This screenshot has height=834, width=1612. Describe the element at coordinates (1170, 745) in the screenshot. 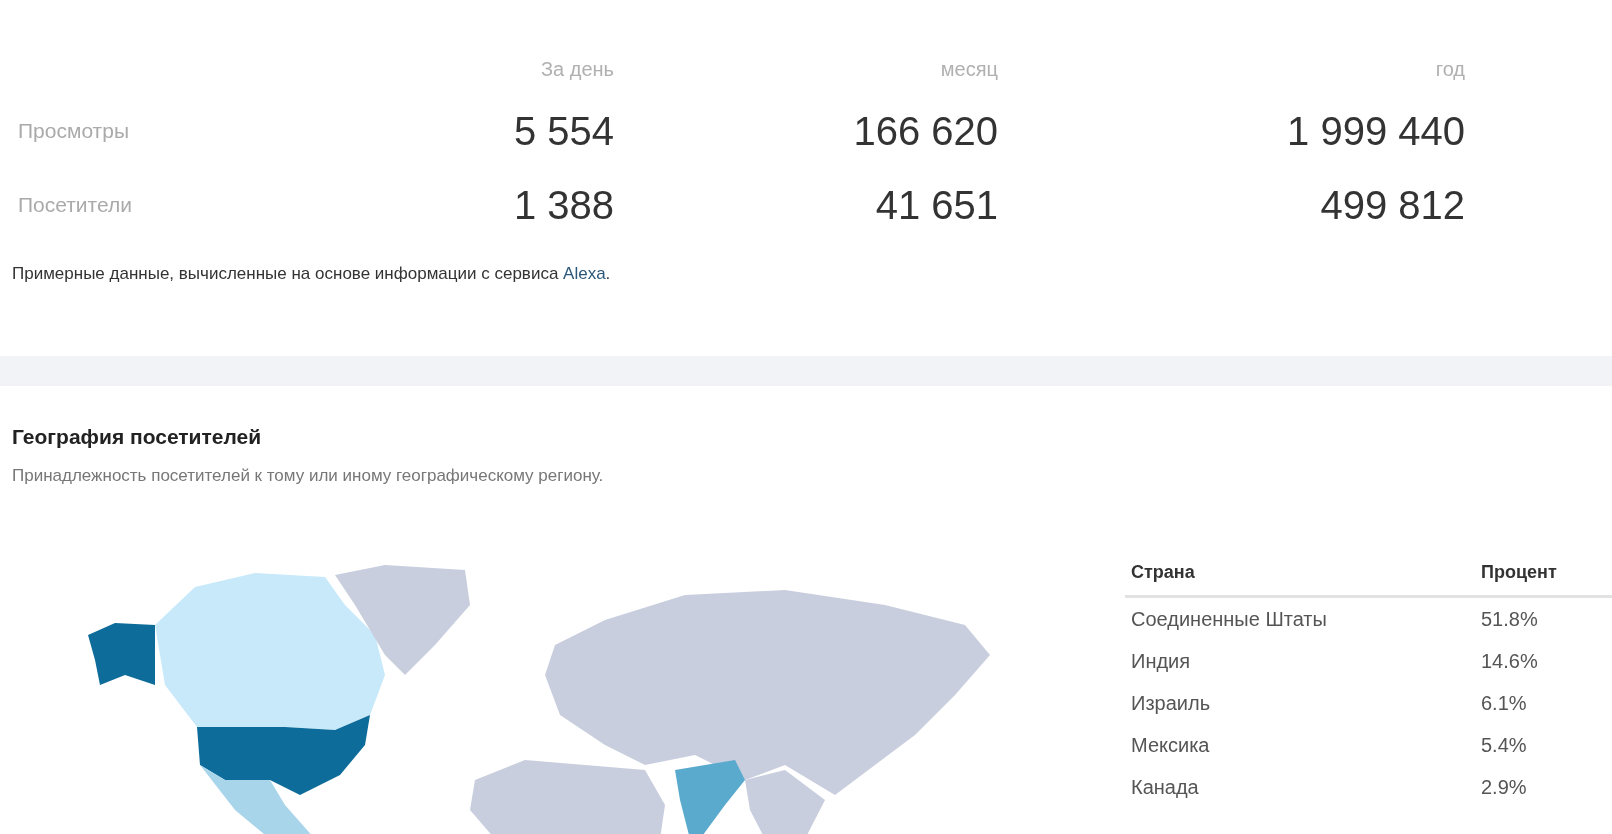

I see `table-cell-text: Мексика` at that location.